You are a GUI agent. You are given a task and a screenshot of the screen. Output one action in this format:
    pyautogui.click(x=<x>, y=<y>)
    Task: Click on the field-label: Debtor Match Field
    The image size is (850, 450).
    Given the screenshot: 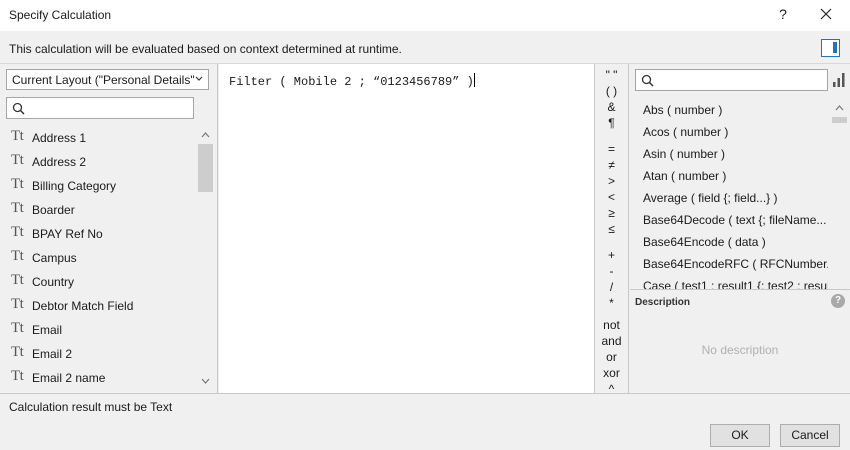 What is the action you would take?
    pyautogui.click(x=83, y=306)
    